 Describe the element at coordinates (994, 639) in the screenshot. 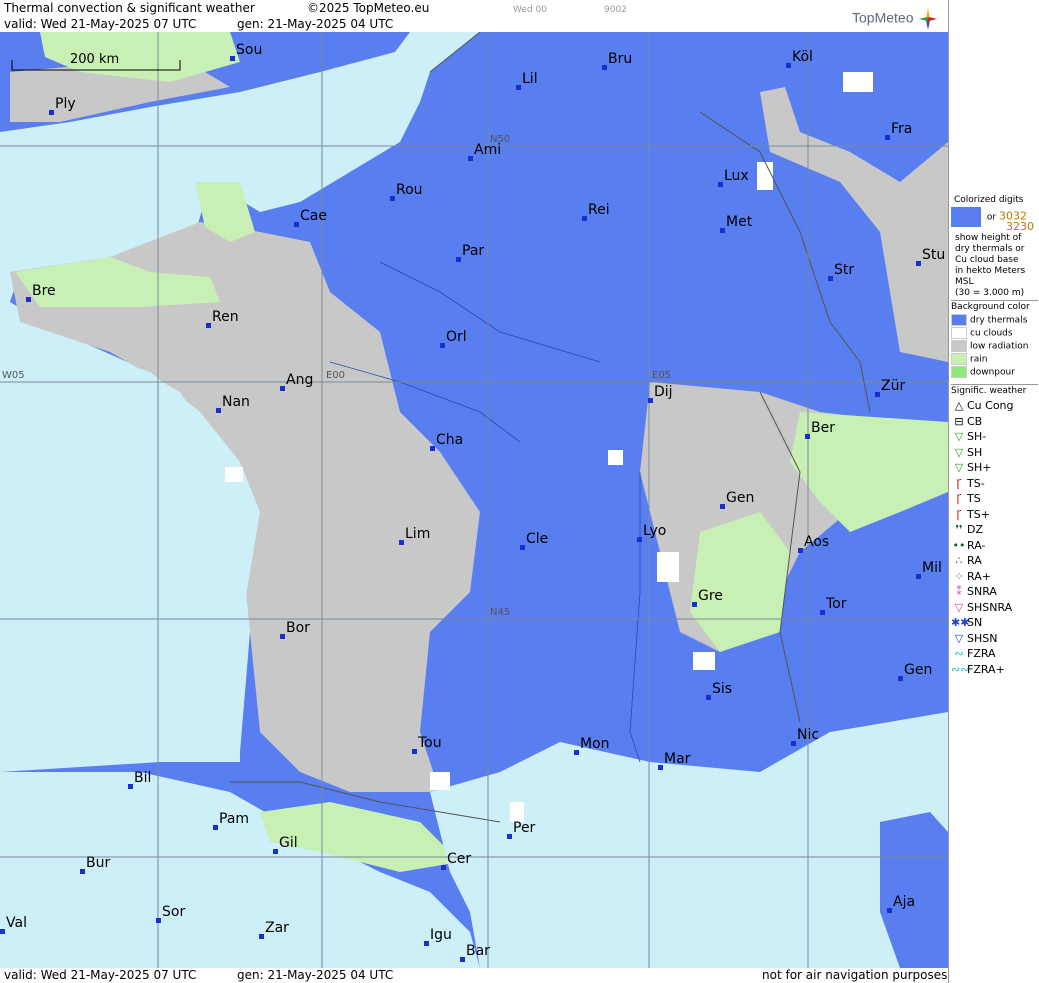

I see `weather-legend-item: ▽ SHSN` at that location.